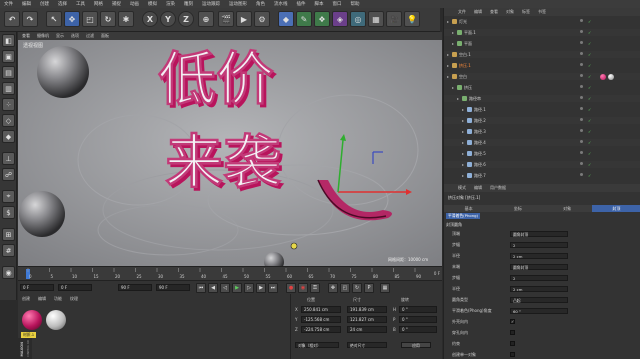 This screenshot has height=359, width=640. I want to click on solo-icon: ◉, so click(8, 272).